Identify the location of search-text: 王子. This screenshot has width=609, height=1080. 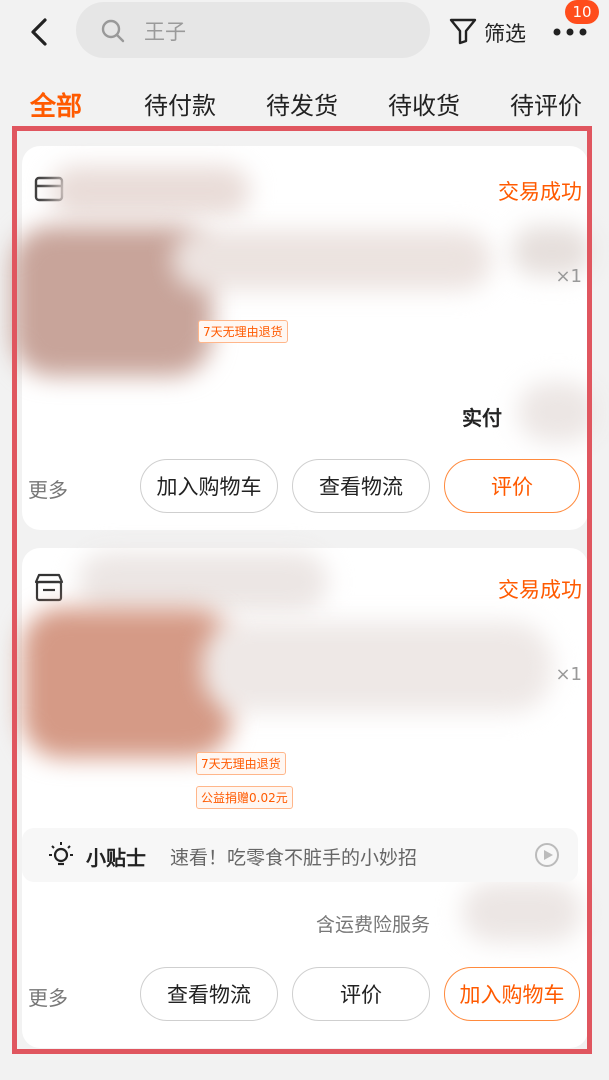
(165, 32).